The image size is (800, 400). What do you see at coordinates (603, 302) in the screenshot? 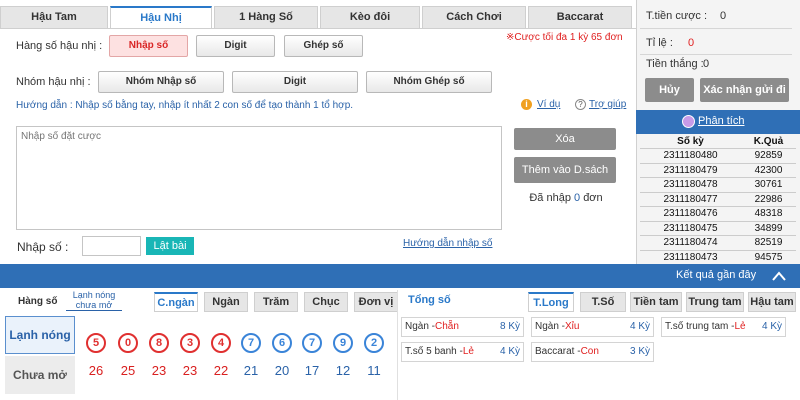
I see `stat-tab-t-so: T.Số` at bounding box center [603, 302].